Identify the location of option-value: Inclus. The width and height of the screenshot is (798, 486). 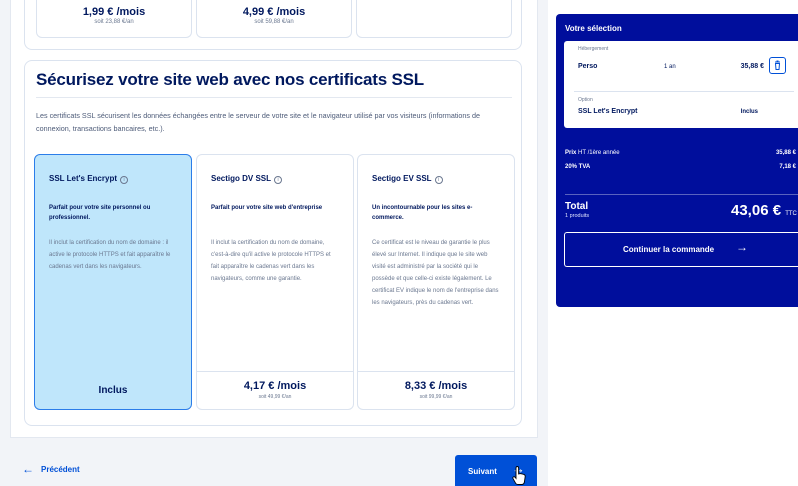
(749, 112).